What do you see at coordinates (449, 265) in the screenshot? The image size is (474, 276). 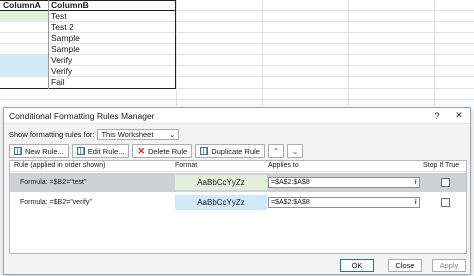 I see `apply-button: Apply` at bounding box center [449, 265].